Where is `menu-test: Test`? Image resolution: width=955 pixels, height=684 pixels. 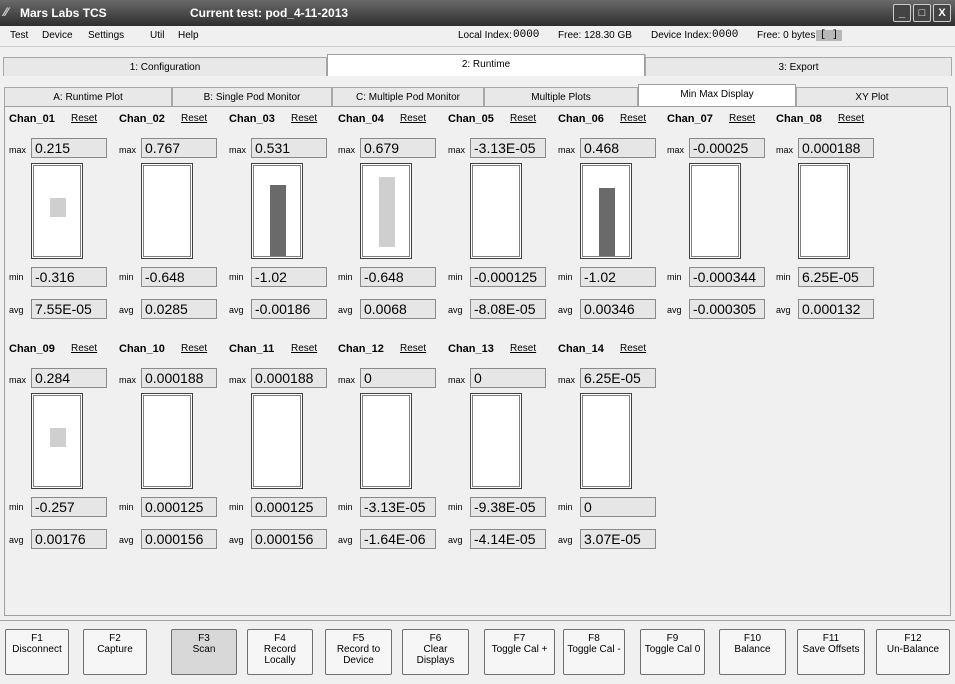 menu-test: Test is located at coordinates (19, 35).